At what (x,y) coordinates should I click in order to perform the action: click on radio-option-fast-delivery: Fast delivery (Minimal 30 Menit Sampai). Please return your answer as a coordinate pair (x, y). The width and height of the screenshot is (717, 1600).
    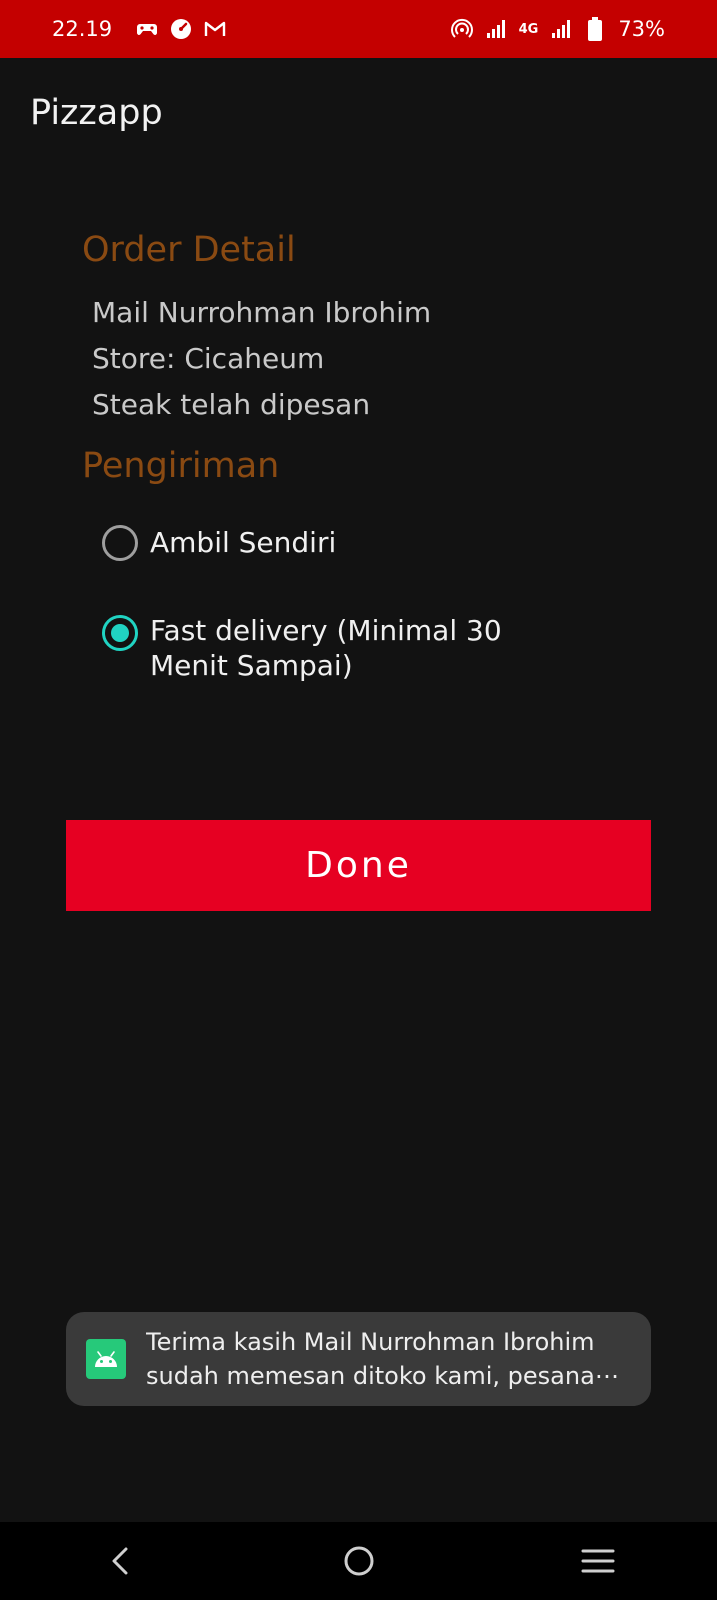
    Looking at the image, I should click on (306, 648).